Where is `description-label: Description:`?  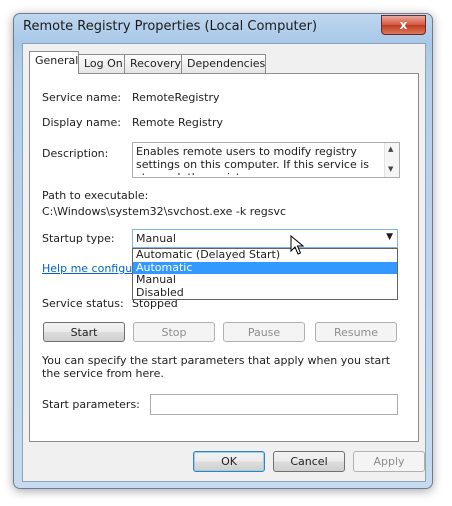 description-label: Description: is located at coordinates (75, 153).